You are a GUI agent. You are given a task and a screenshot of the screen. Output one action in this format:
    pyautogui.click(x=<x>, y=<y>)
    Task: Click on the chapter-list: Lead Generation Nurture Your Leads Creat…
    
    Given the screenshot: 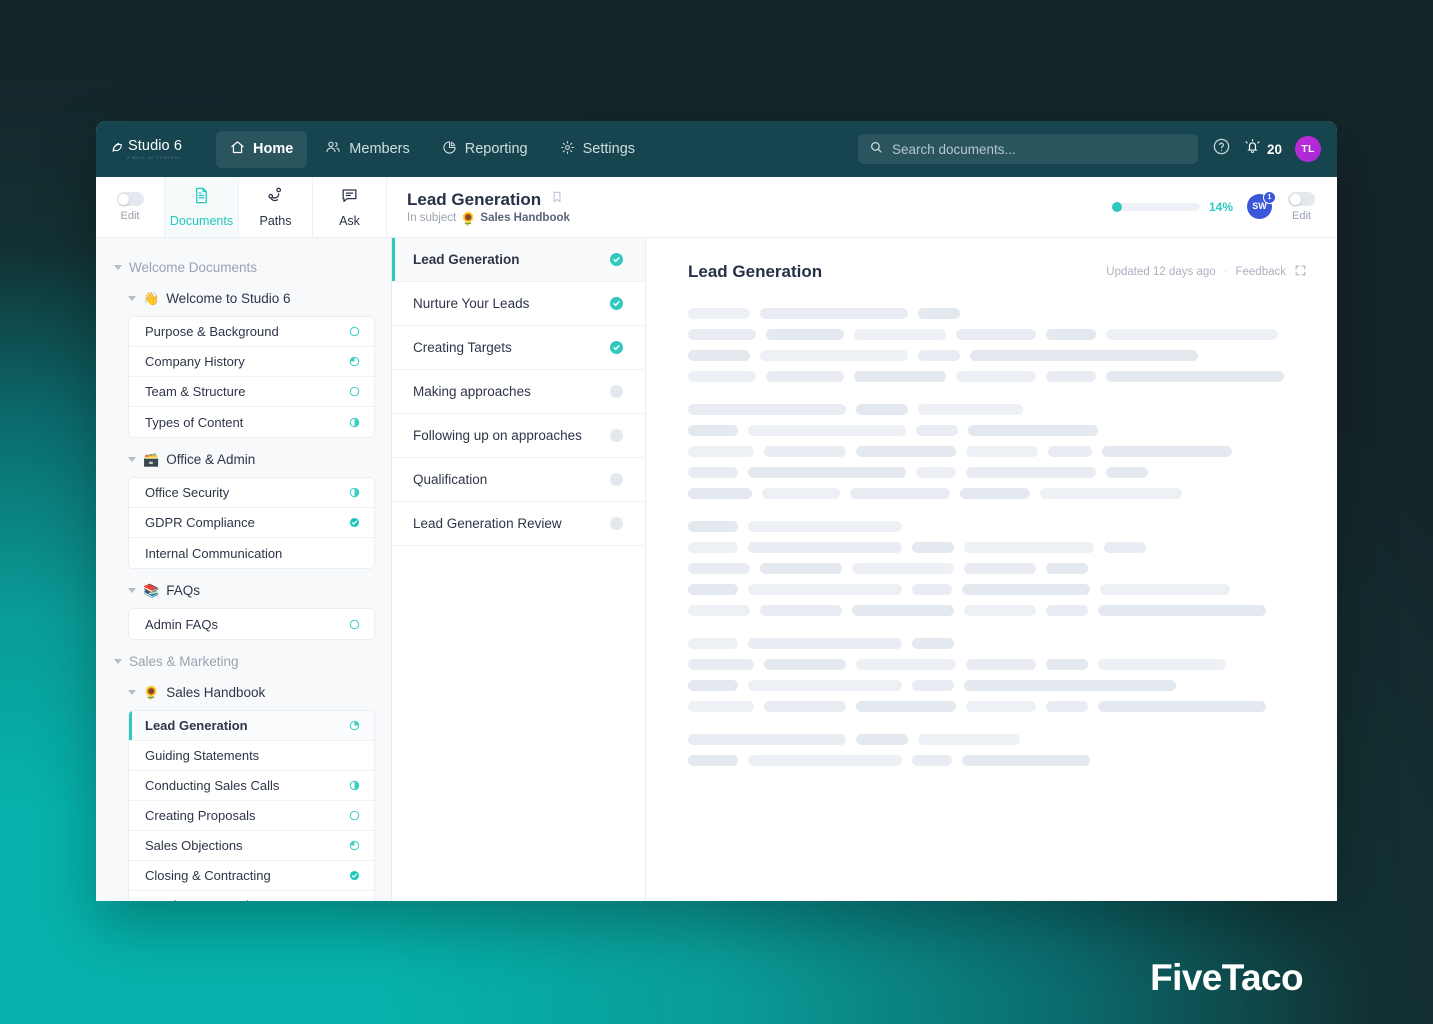 What is the action you would take?
    pyautogui.click(x=519, y=569)
    